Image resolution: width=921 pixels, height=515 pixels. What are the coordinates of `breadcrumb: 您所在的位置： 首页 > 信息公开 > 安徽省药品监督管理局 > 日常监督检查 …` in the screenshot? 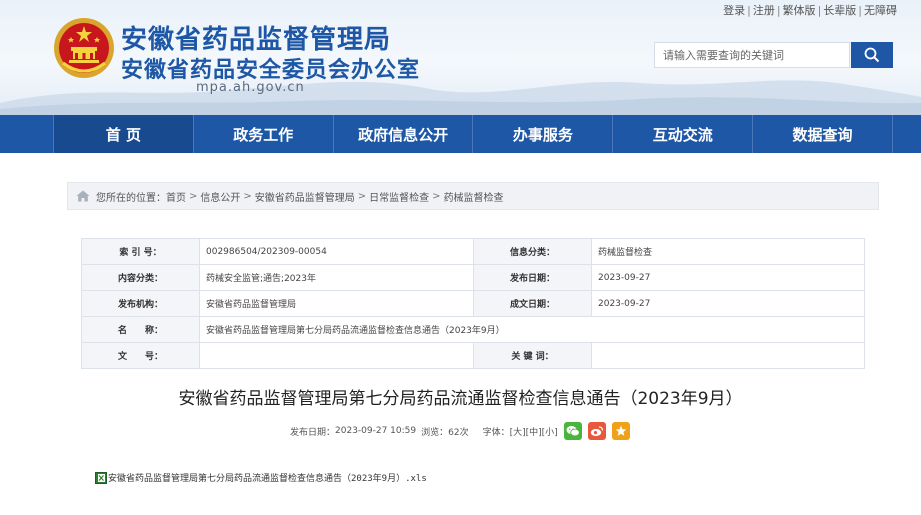 It's located at (473, 196).